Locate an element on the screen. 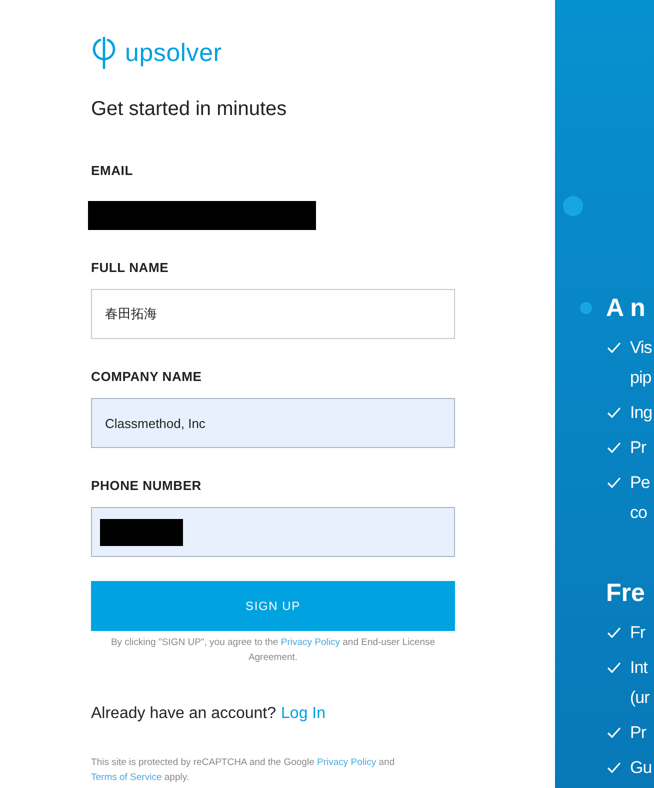 The width and height of the screenshot is (654, 788). feature-text: Pe is located at coordinates (640, 483).